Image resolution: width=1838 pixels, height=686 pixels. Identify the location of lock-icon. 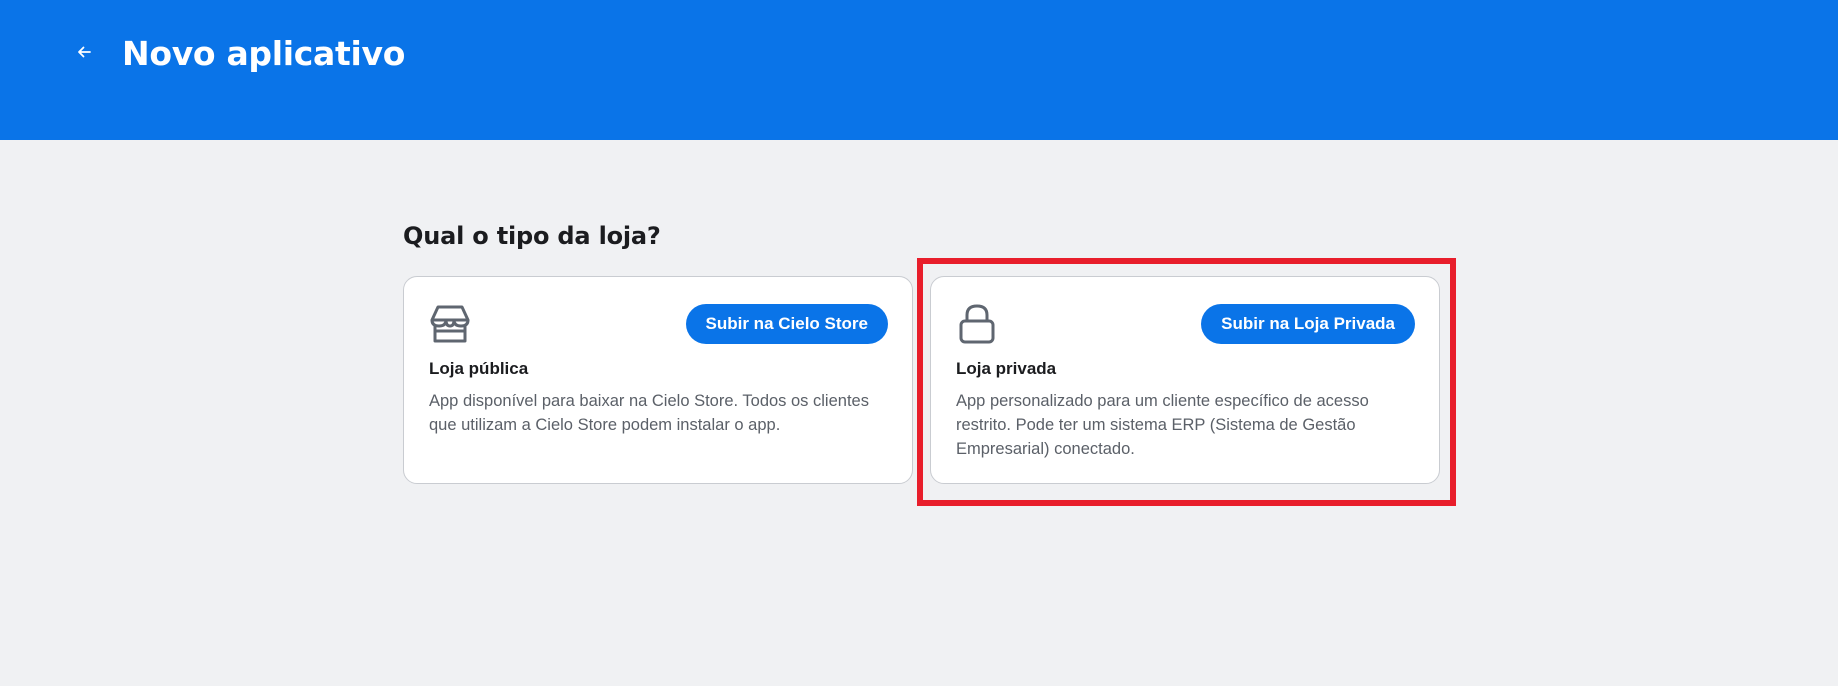
(977, 324).